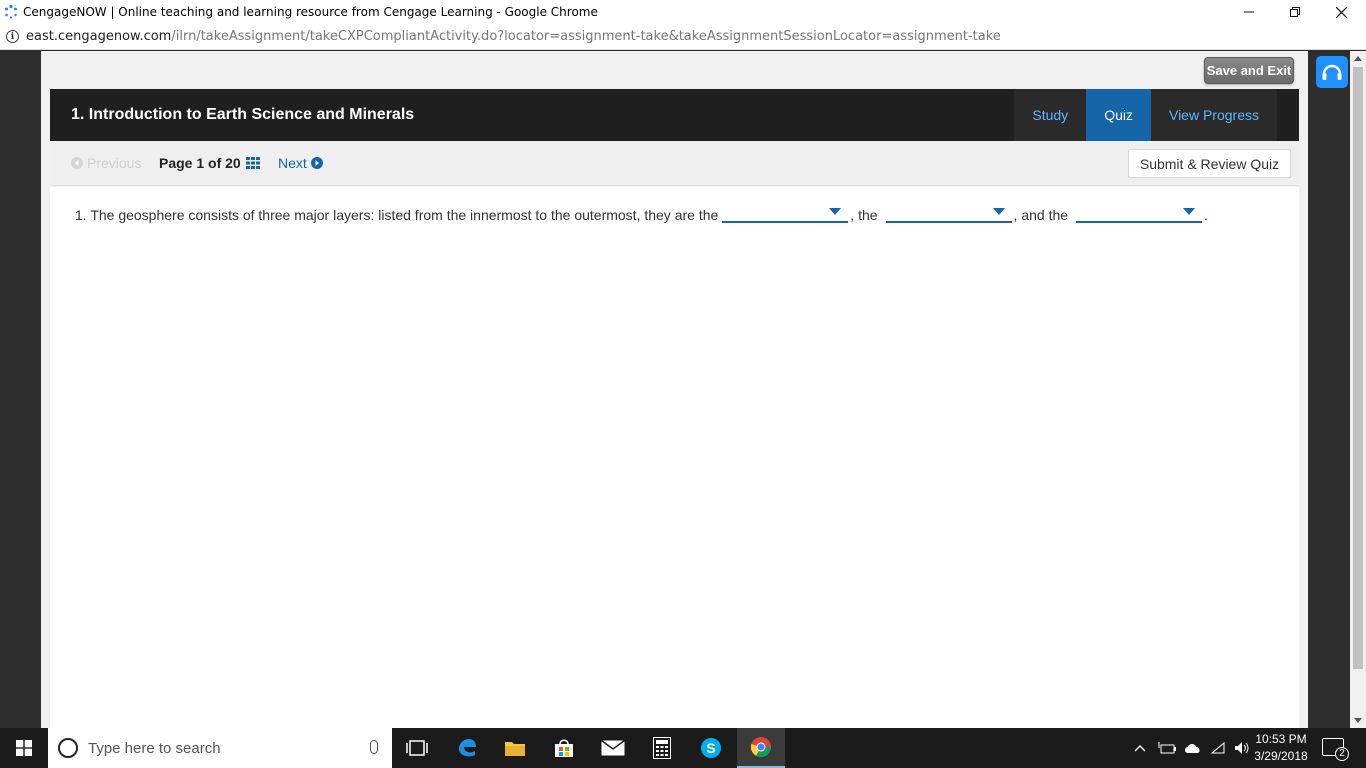 The image size is (1366, 768). I want to click on calculator-icon, so click(662, 748).